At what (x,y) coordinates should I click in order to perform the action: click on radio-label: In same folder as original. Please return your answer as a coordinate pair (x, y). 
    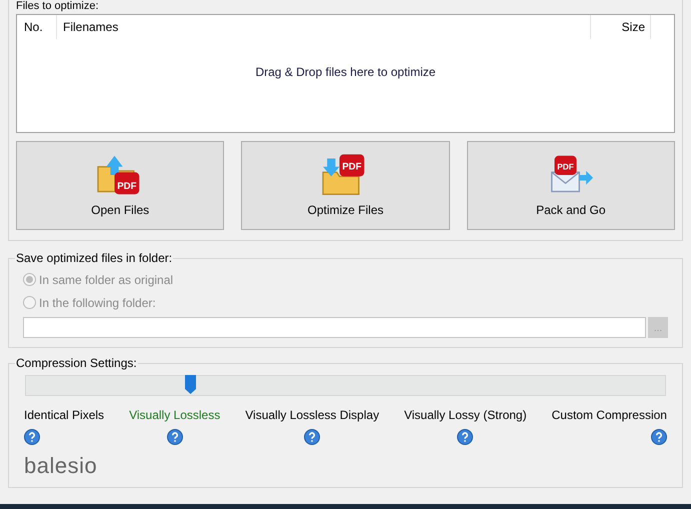
    Looking at the image, I should click on (106, 280).